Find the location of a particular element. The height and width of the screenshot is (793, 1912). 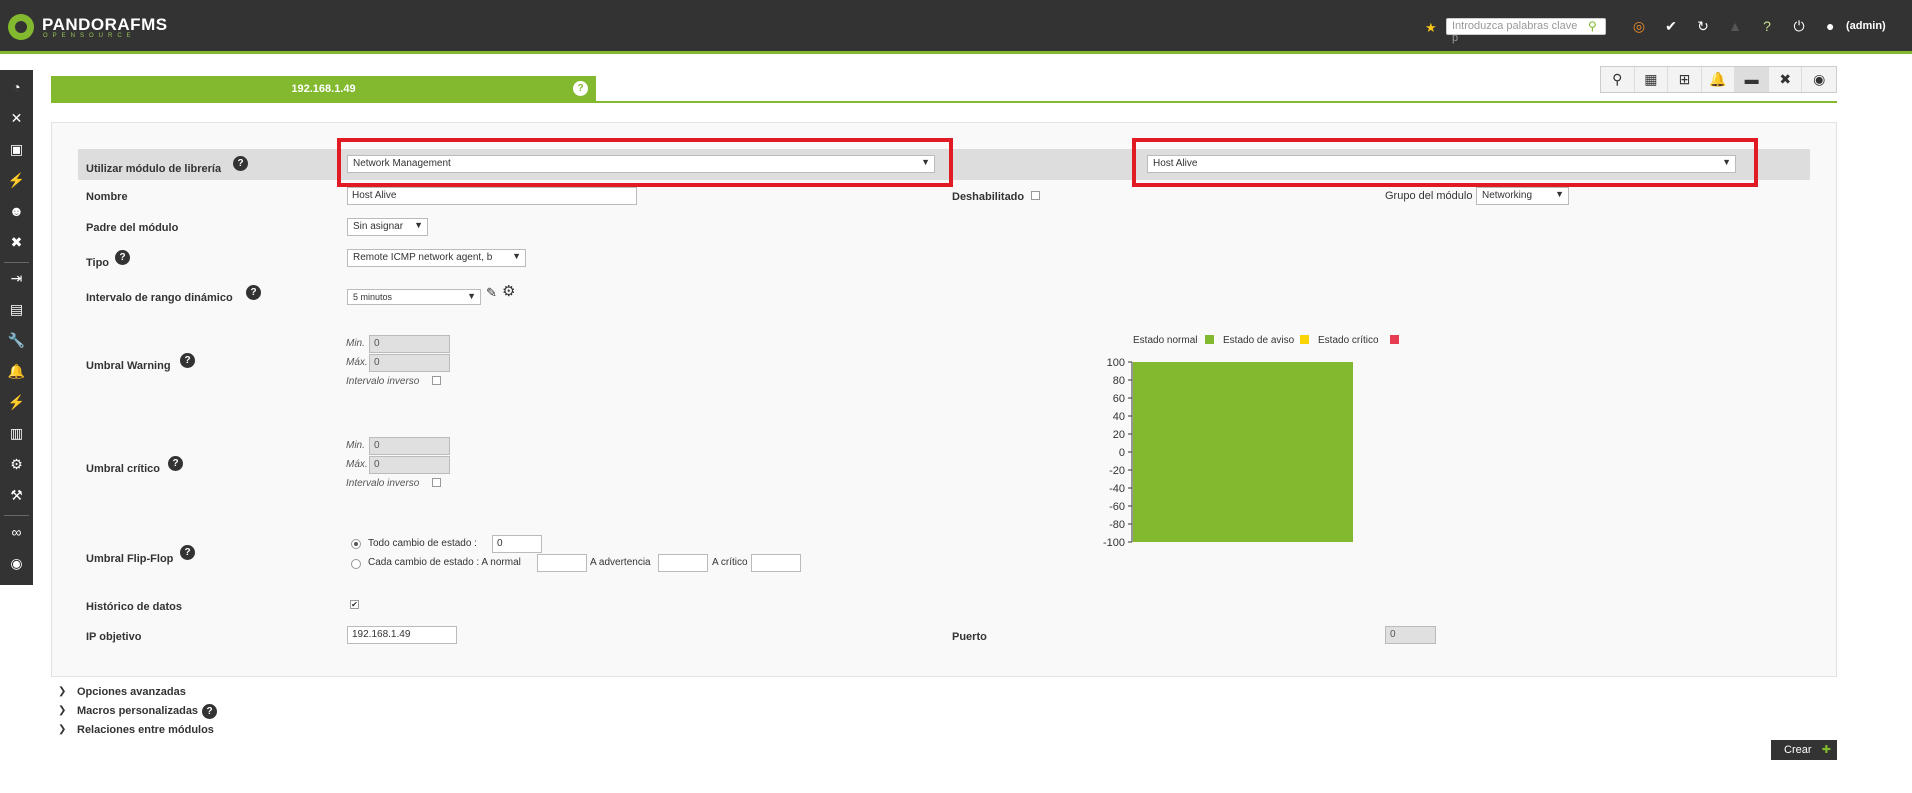

warning-max-input: 0 is located at coordinates (409, 363).